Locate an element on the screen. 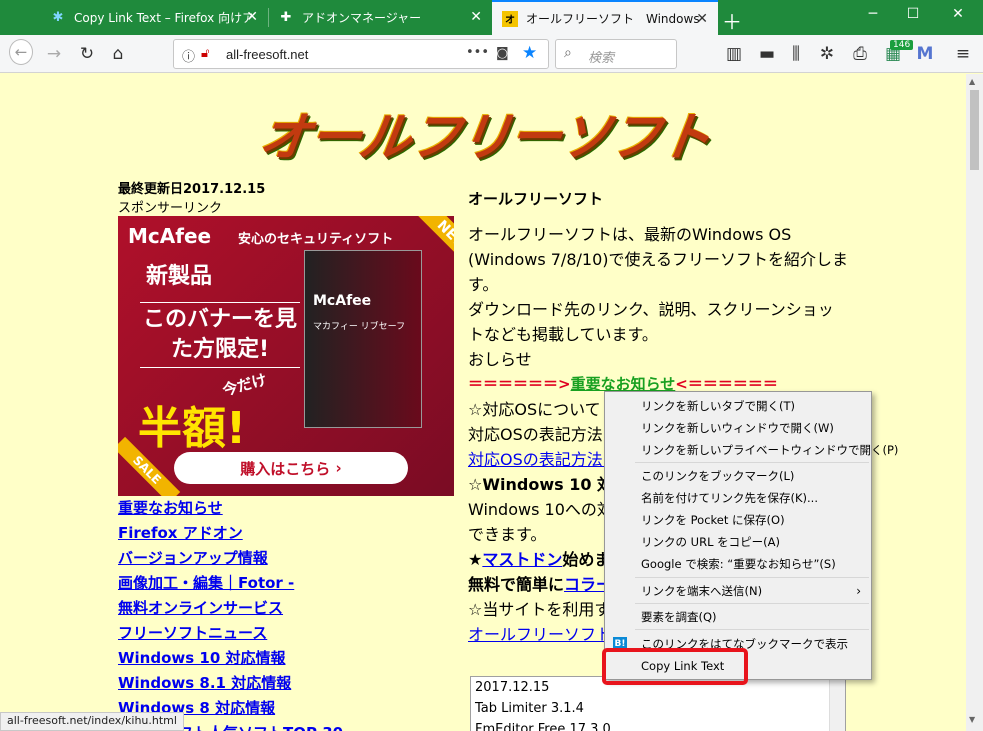  minimize-icon: ─ is located at coordinates (873, 14).